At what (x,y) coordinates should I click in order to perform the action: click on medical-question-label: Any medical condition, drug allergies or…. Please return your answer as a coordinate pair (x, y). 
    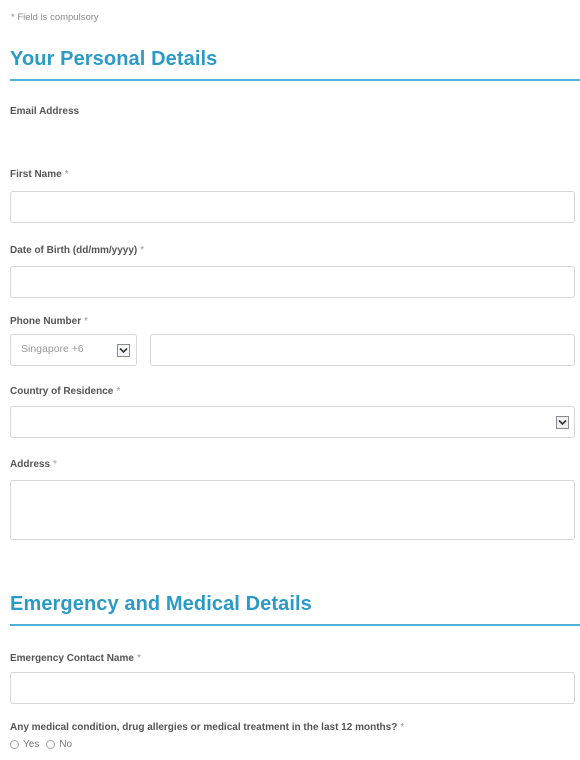
    Looking at the image, I should click on (207, 727).